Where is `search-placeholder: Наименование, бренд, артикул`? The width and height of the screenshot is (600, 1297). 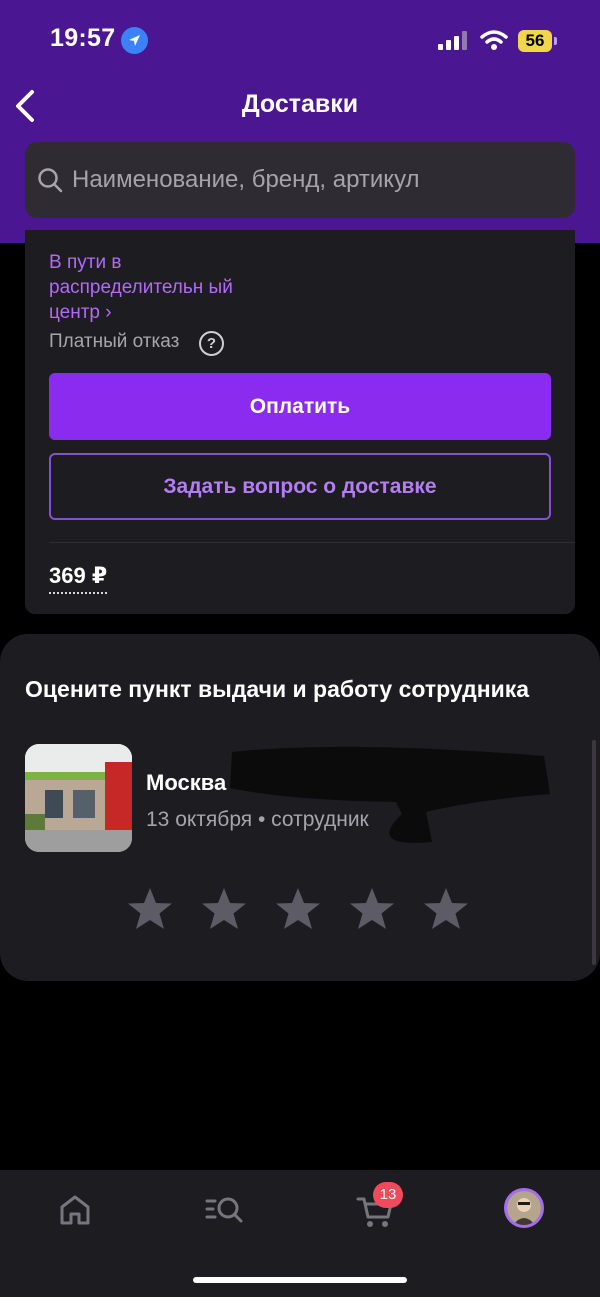 search-placeholder: Наименование, бренд, артикул is located at coordinates (246, 179).